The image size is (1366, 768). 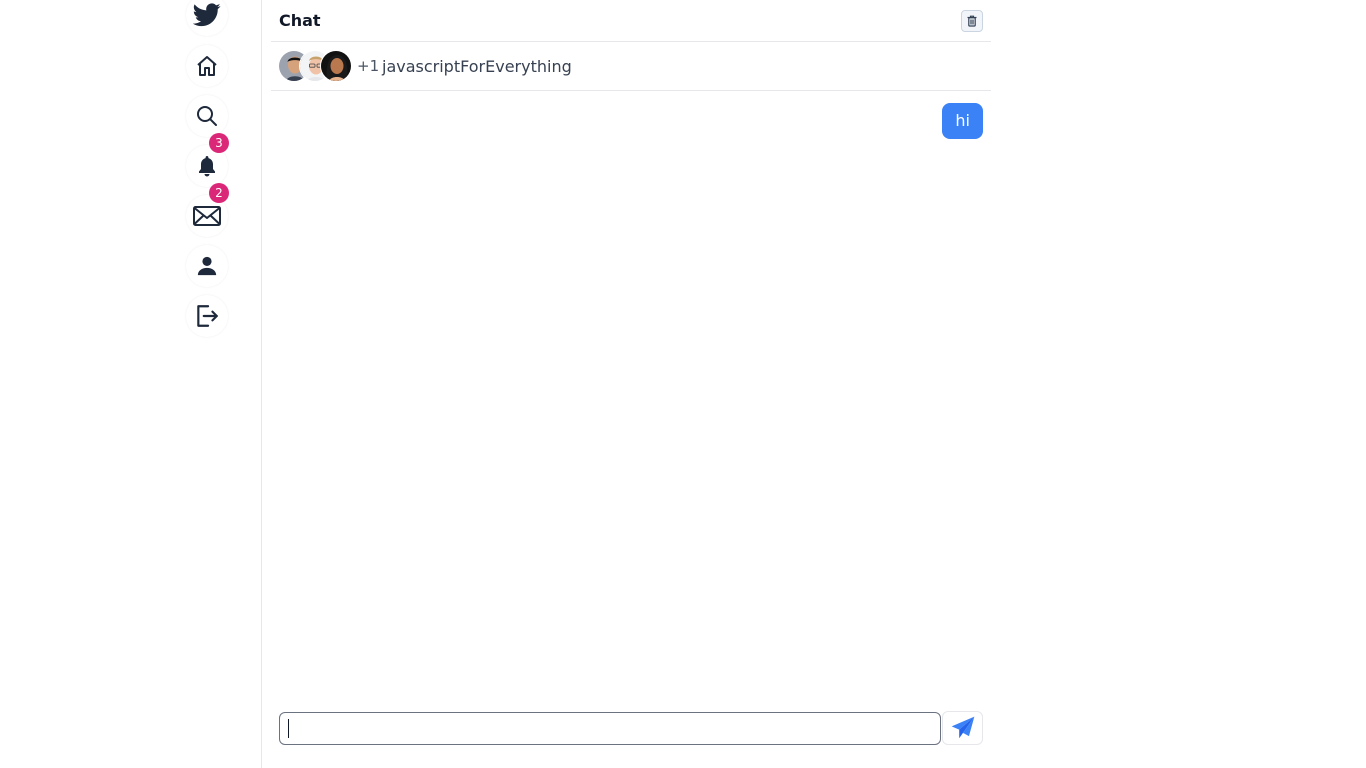 I want to click on nav-messages-button: 2, so click(x=207, y=210).